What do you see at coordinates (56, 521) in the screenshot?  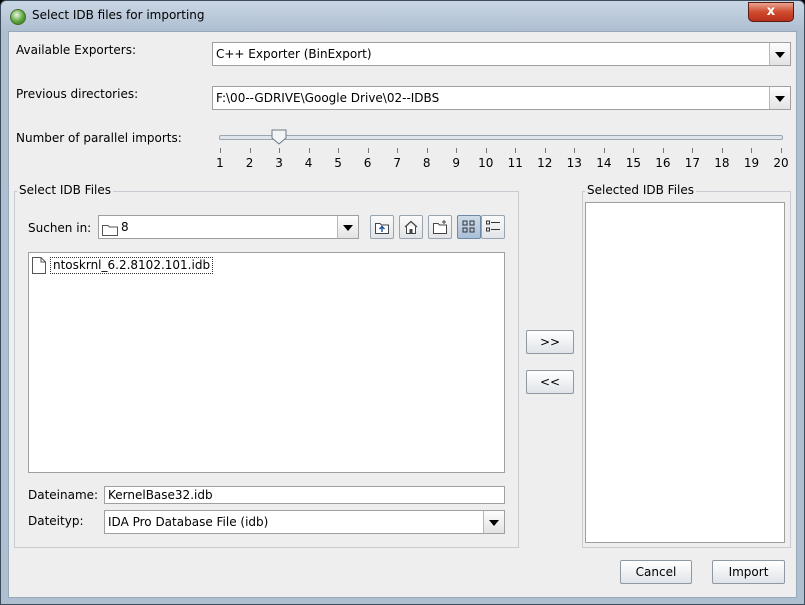 I see `filetype-label: Dateityp:` at bounding box center [56, 521].